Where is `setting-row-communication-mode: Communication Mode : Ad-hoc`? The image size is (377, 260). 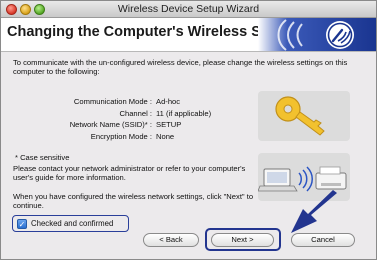 setting-row-communication-mode: Communication Mode : Ad-hoc is located at coordinates (133, 102).